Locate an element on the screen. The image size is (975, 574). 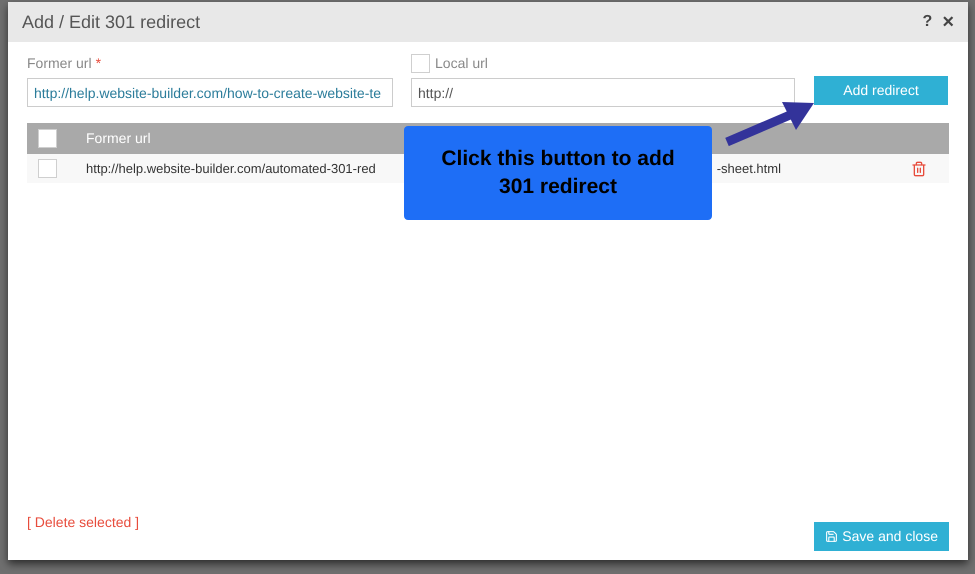
field-label: Local url is located at coordinates (461, 63).